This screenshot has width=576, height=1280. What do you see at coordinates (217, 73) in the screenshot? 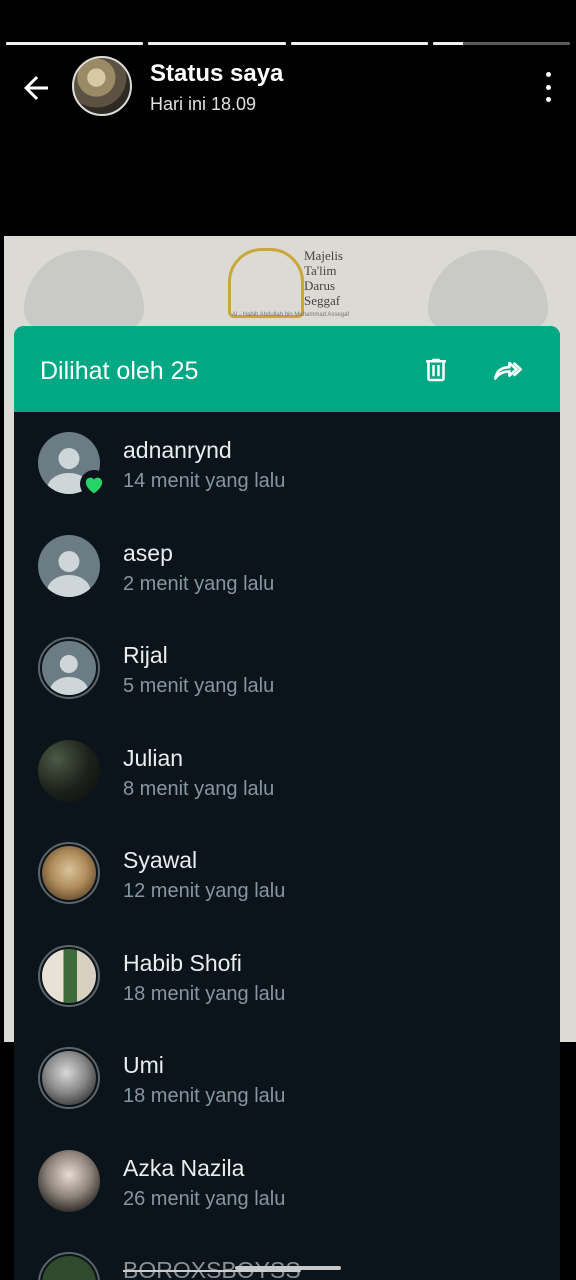
I see `page-title: Status saya` at bounding box center [217, 73].